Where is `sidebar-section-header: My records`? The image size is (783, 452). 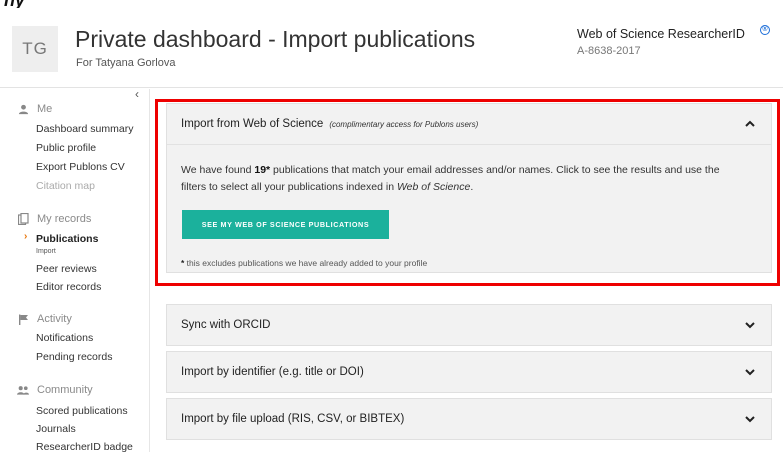
sidebar-section-header: My records is located at coordinates (54, 219).